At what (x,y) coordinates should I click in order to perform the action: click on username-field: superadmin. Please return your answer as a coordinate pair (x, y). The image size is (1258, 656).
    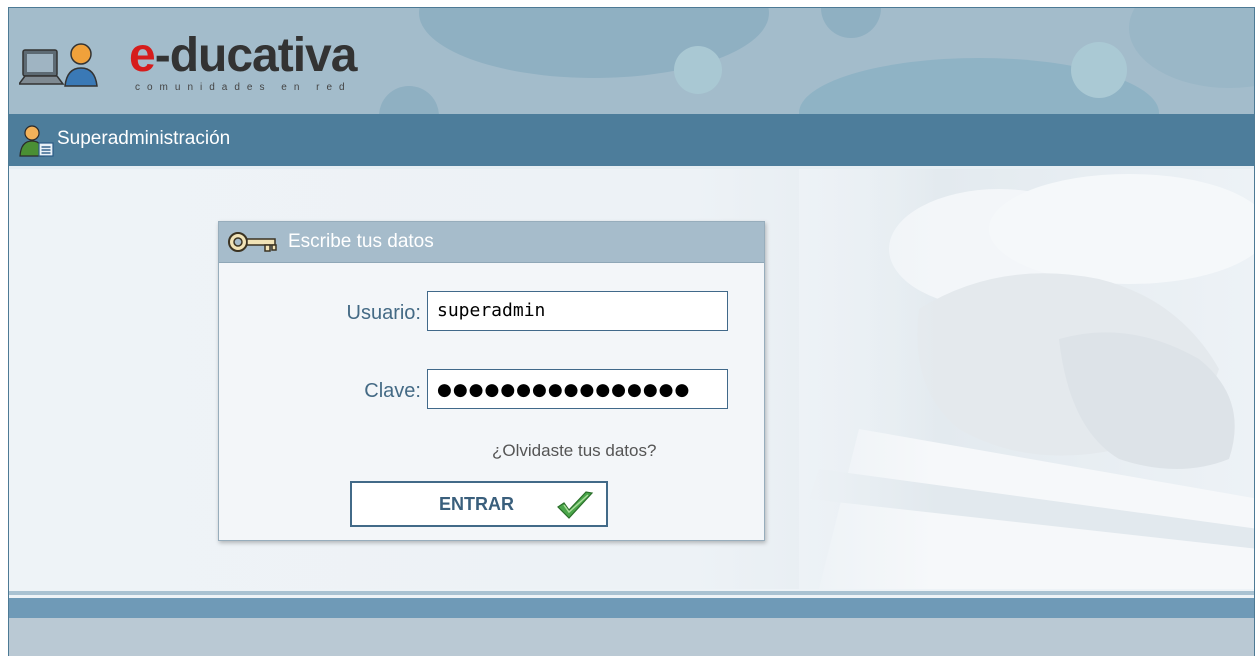
    Looking at the image, I should click on (577, 311).